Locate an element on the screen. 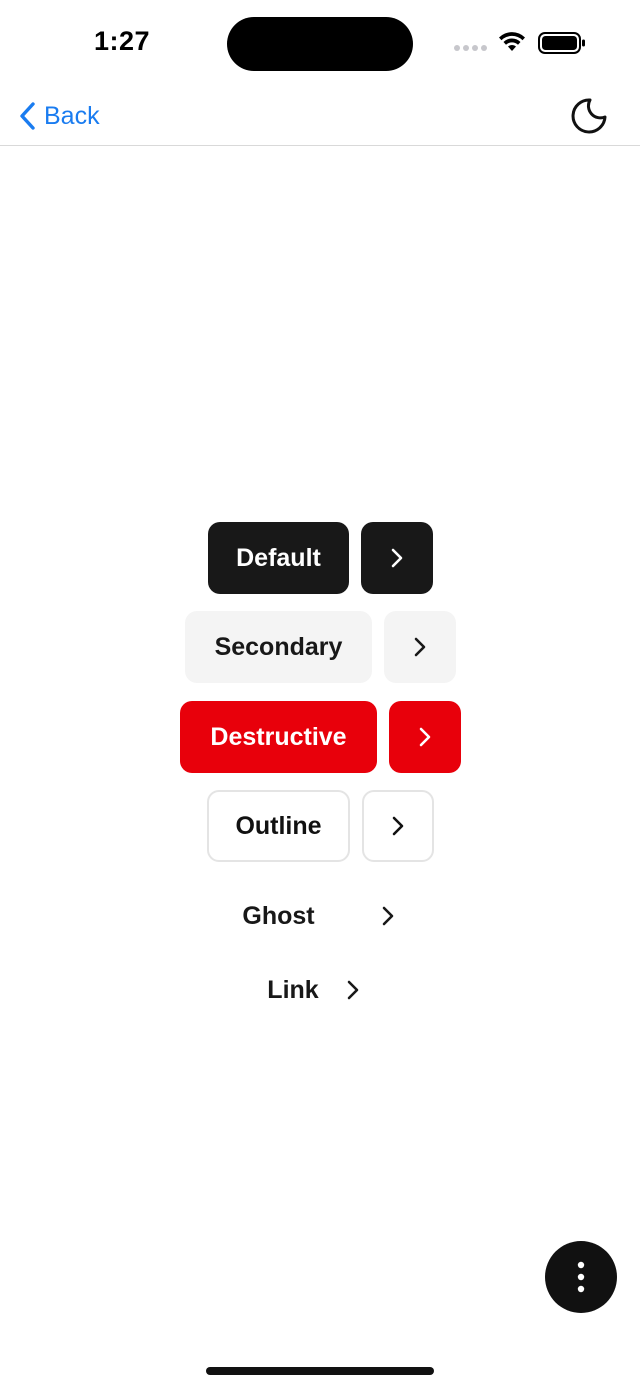  default-row: Default is located at coordinates (320, 558).